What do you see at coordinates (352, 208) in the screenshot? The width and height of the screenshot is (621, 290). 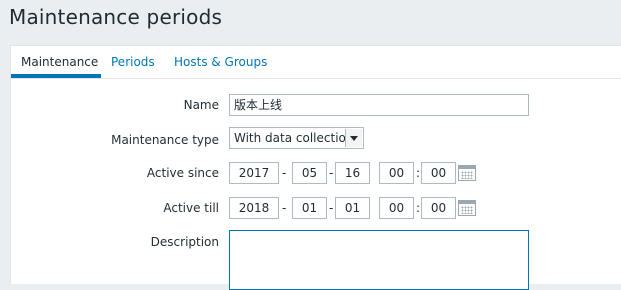 I see `active-till-day: 01` at bounding box center [352, 208].